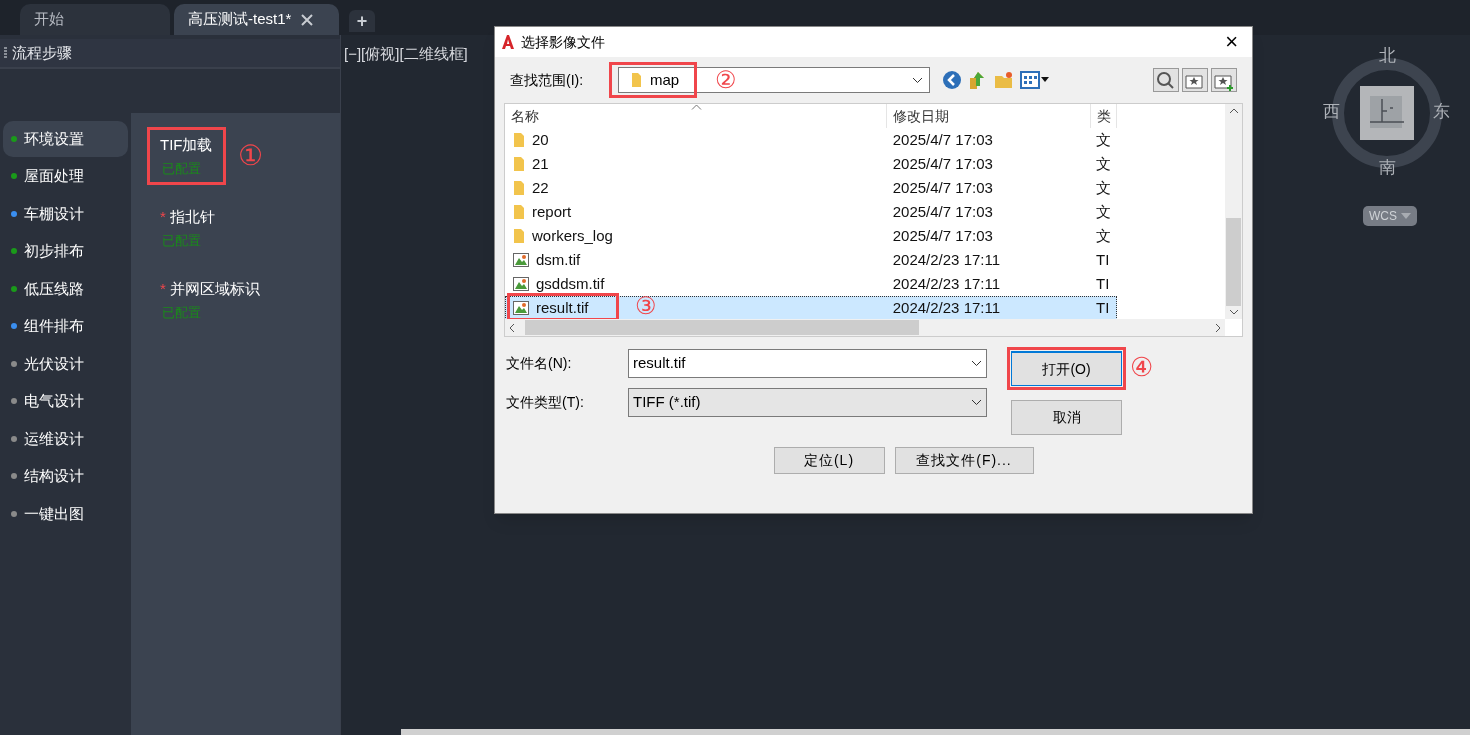 This screenshot has height=735, width=1470. Describe the element at coordinates (1233, 111) in the screenshot. I see `scroll-up-icon` at that location.